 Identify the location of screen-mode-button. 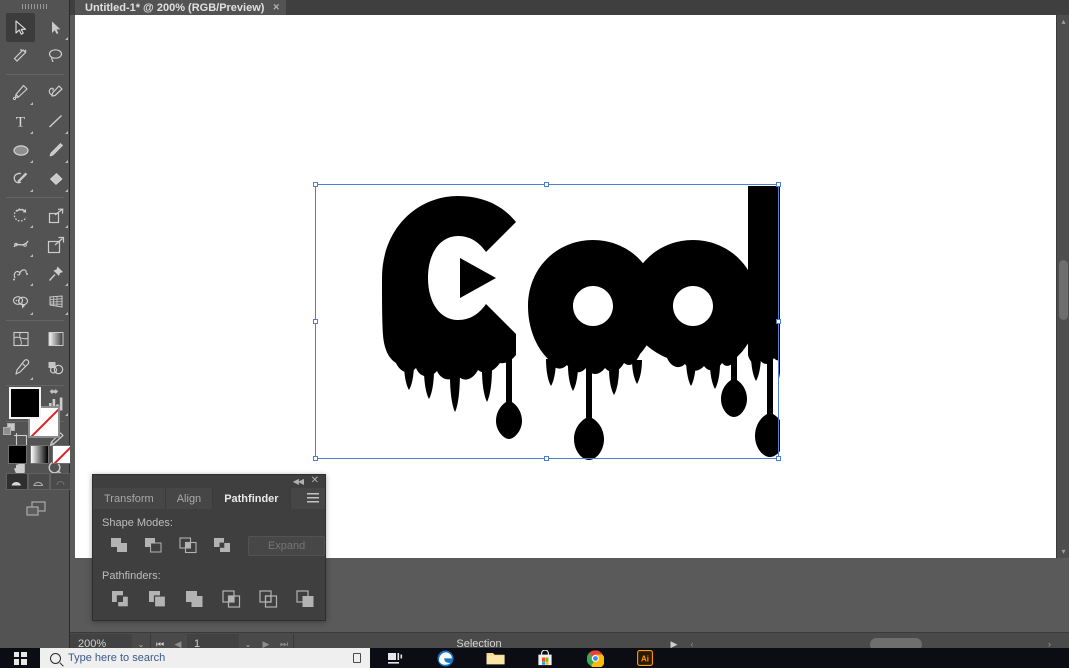
(36, 509).